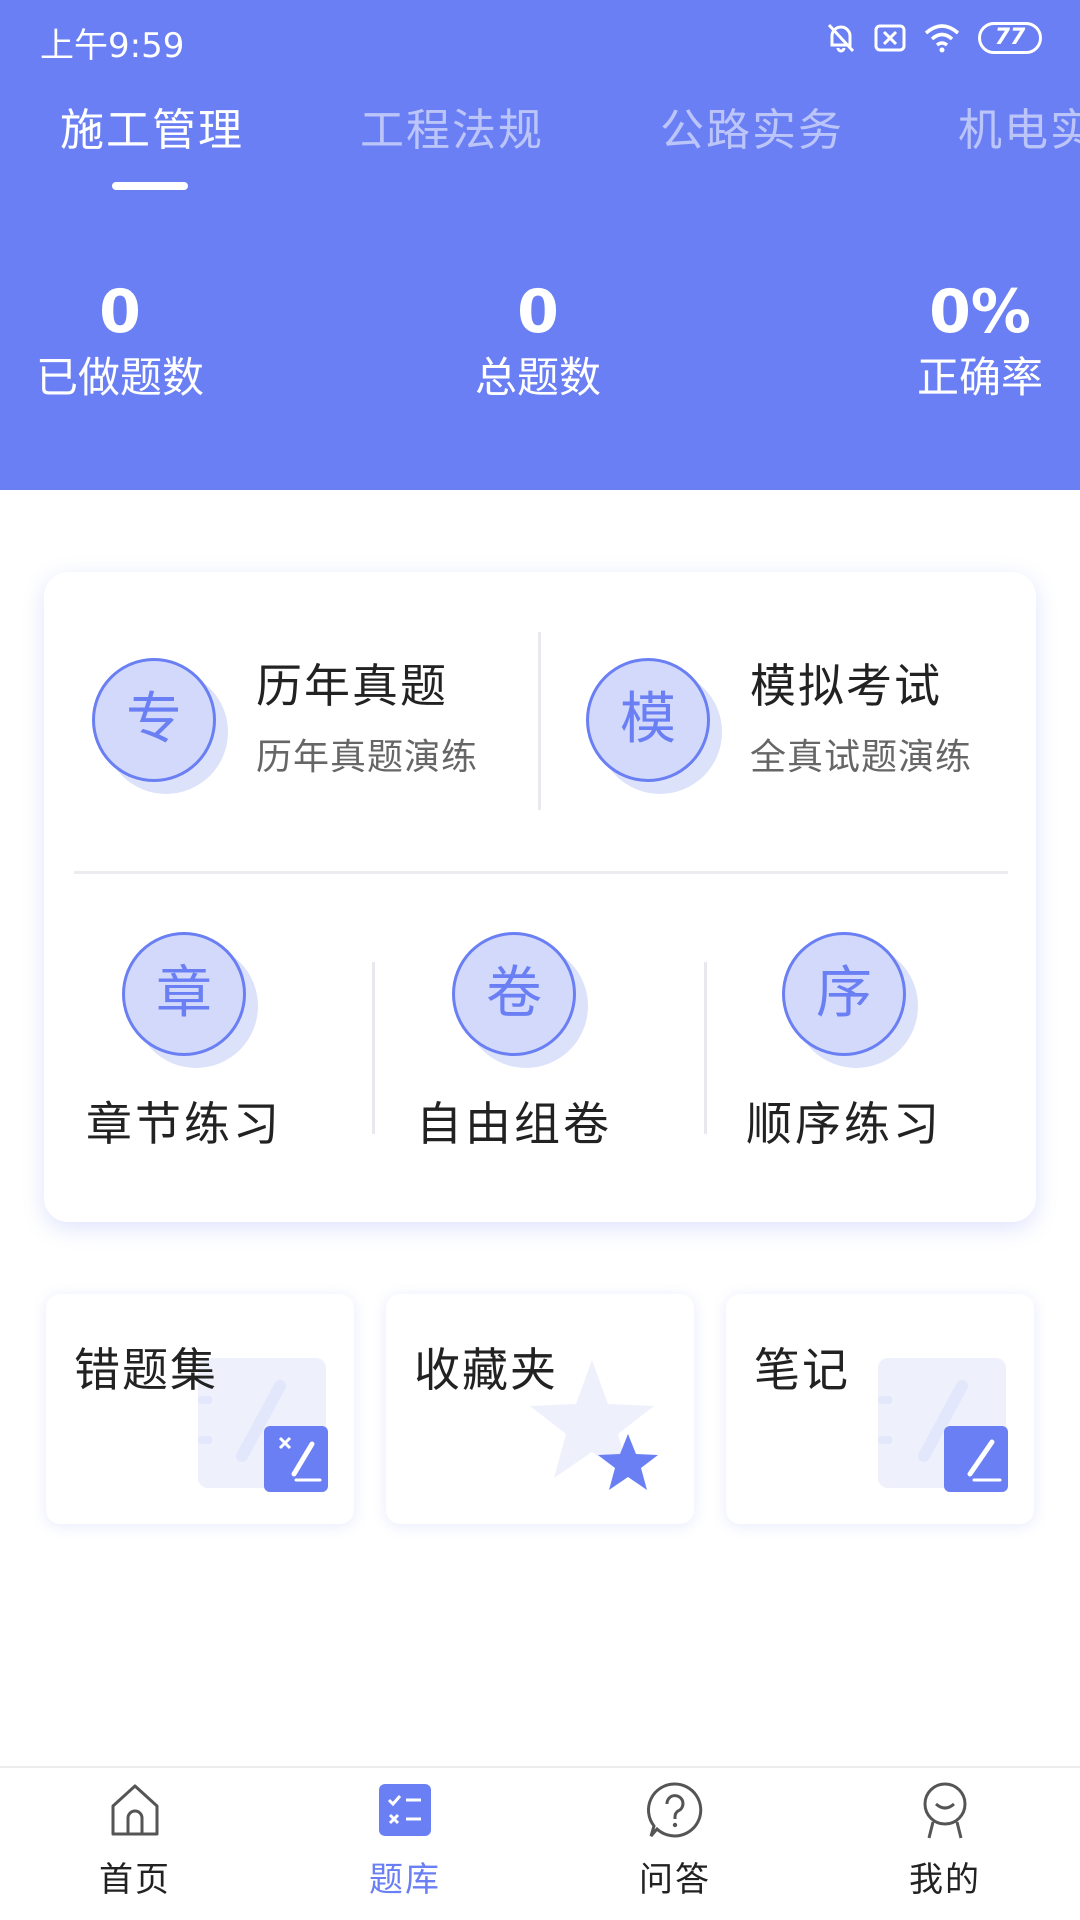 The width and height of the screenshot is (1080, 1920). Describe the element at coordinates (752, 126) in the screenshot. I see `tab-highway-practice: 公路实务` at that location.